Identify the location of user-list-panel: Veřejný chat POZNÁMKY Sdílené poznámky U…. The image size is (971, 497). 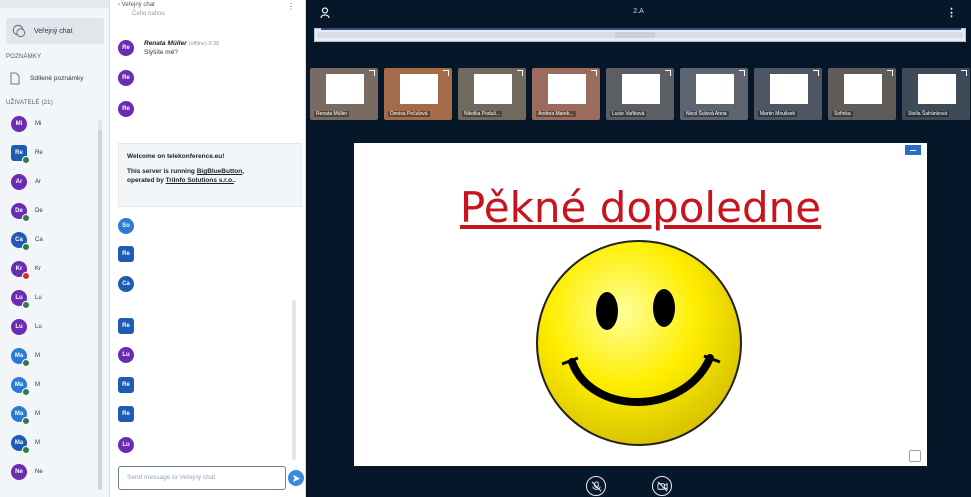
(55, 248).